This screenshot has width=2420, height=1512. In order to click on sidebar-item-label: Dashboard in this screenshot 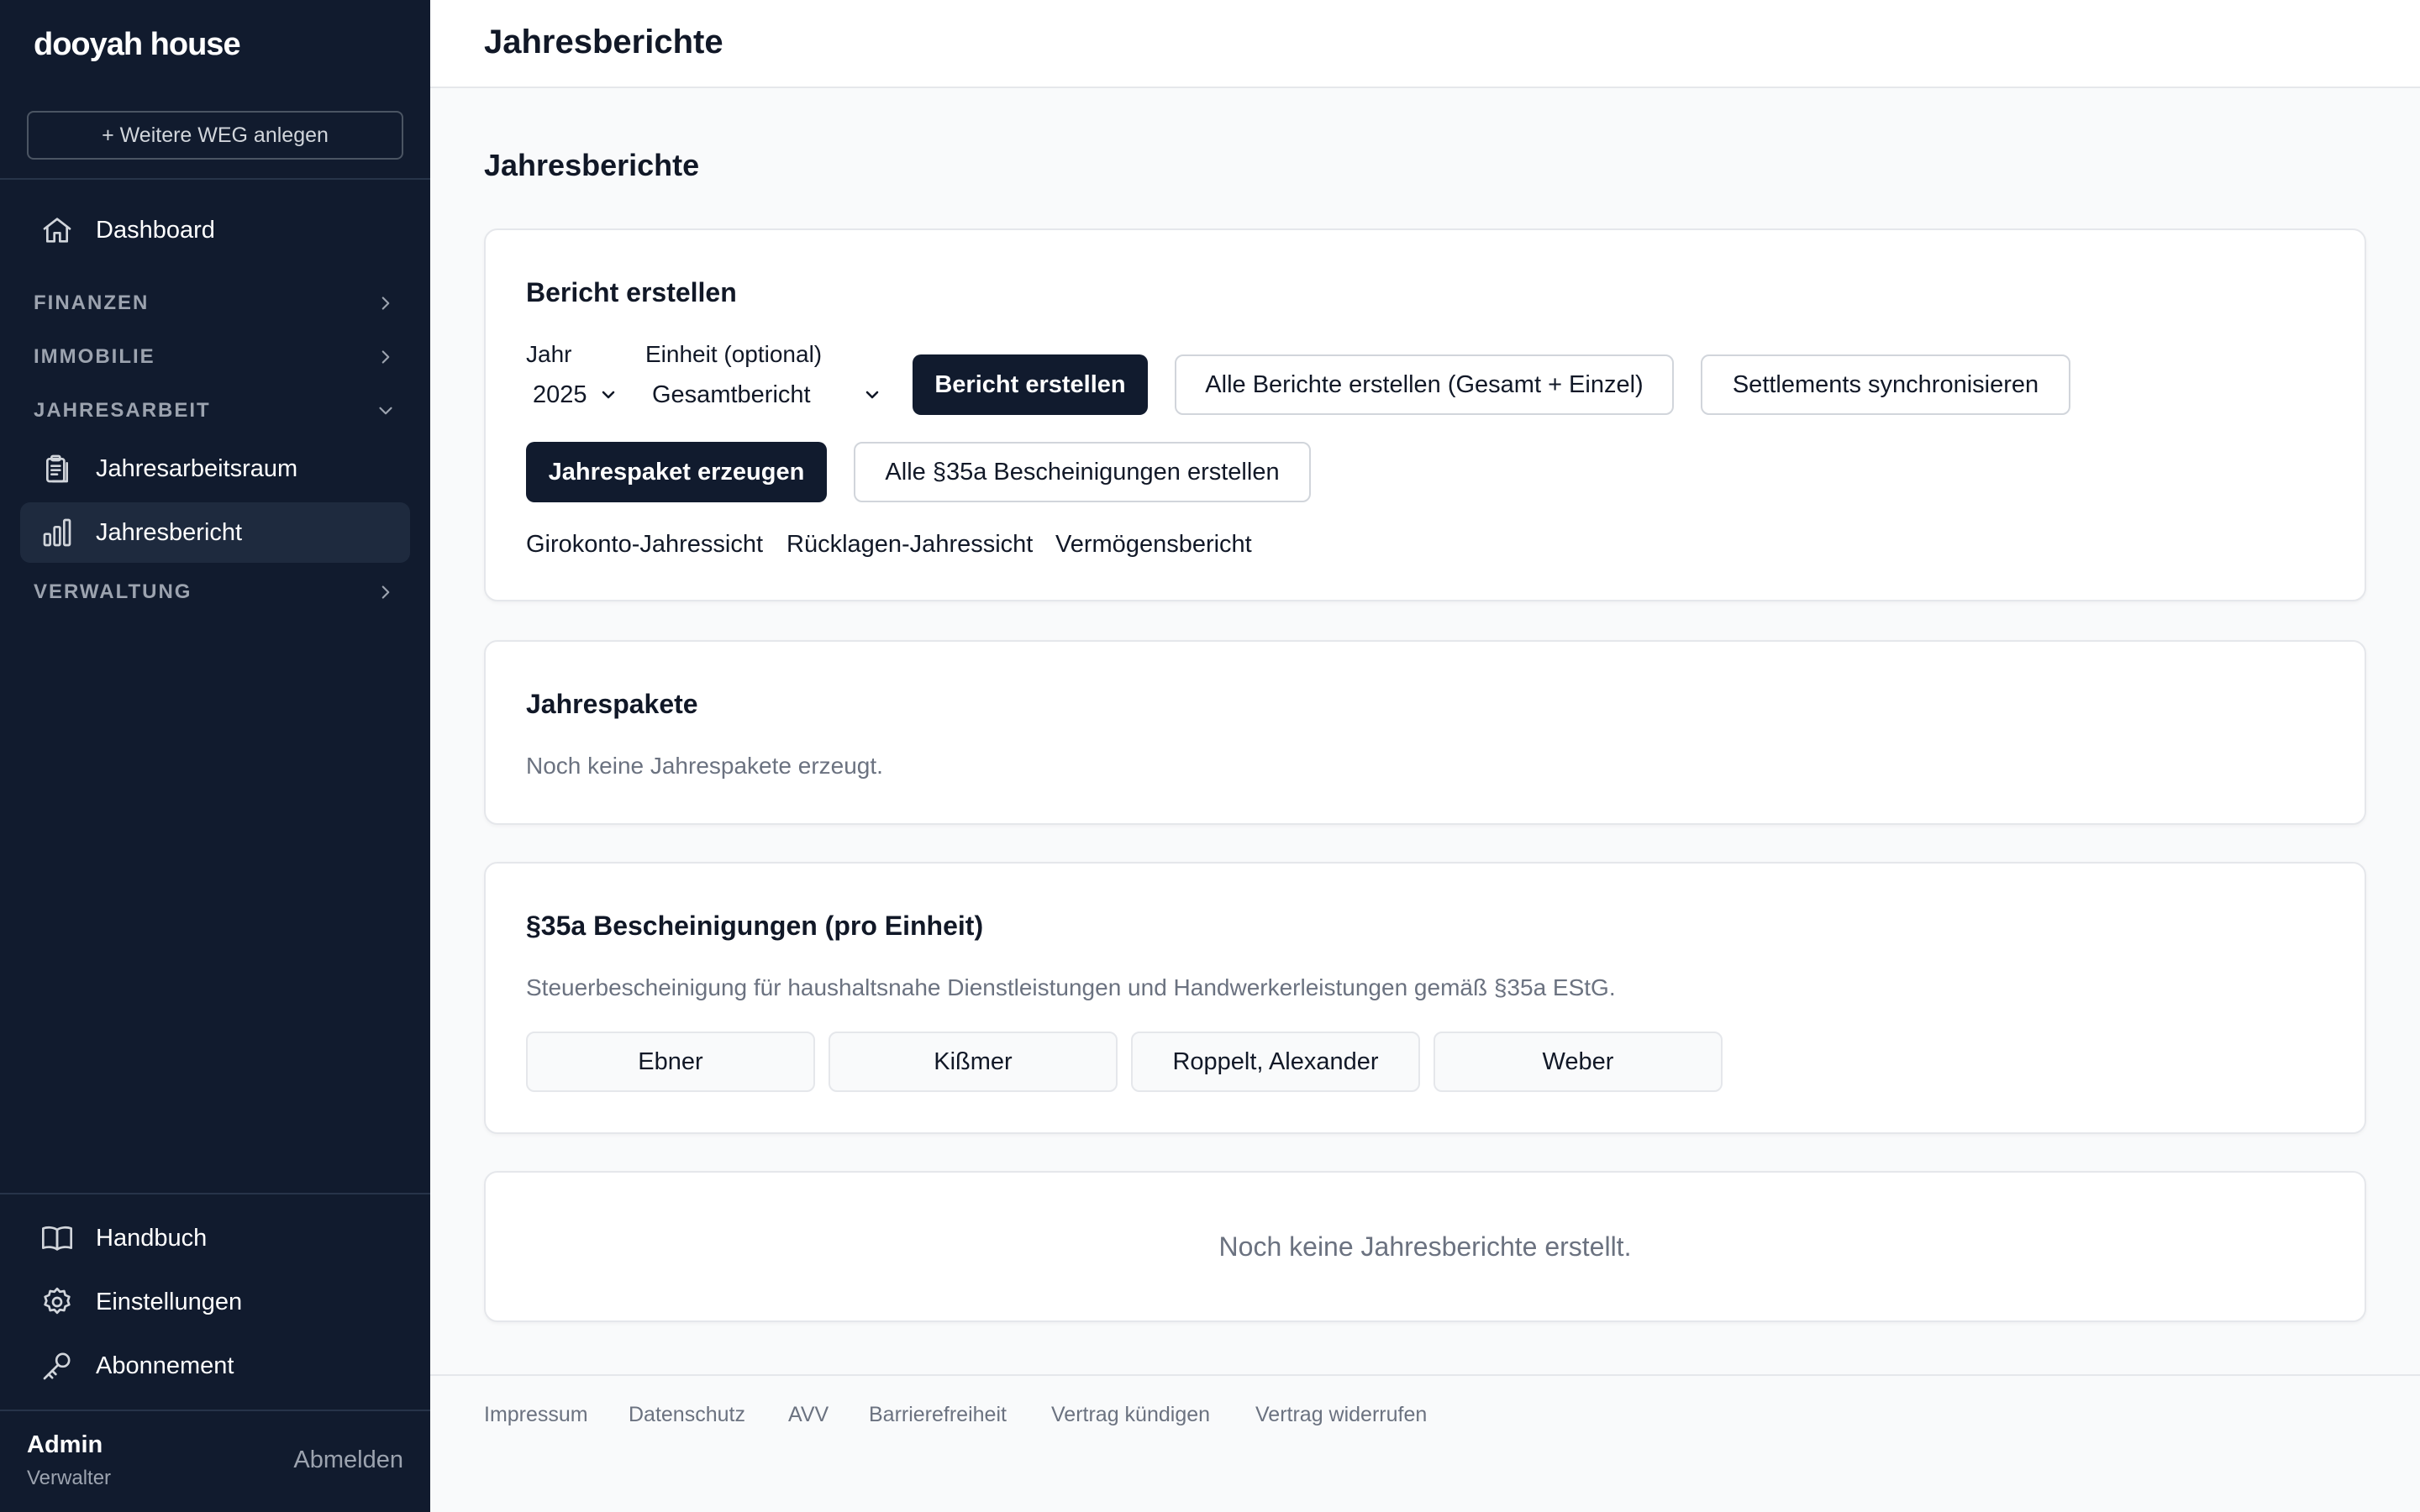, I will do `click(155, 230)`.